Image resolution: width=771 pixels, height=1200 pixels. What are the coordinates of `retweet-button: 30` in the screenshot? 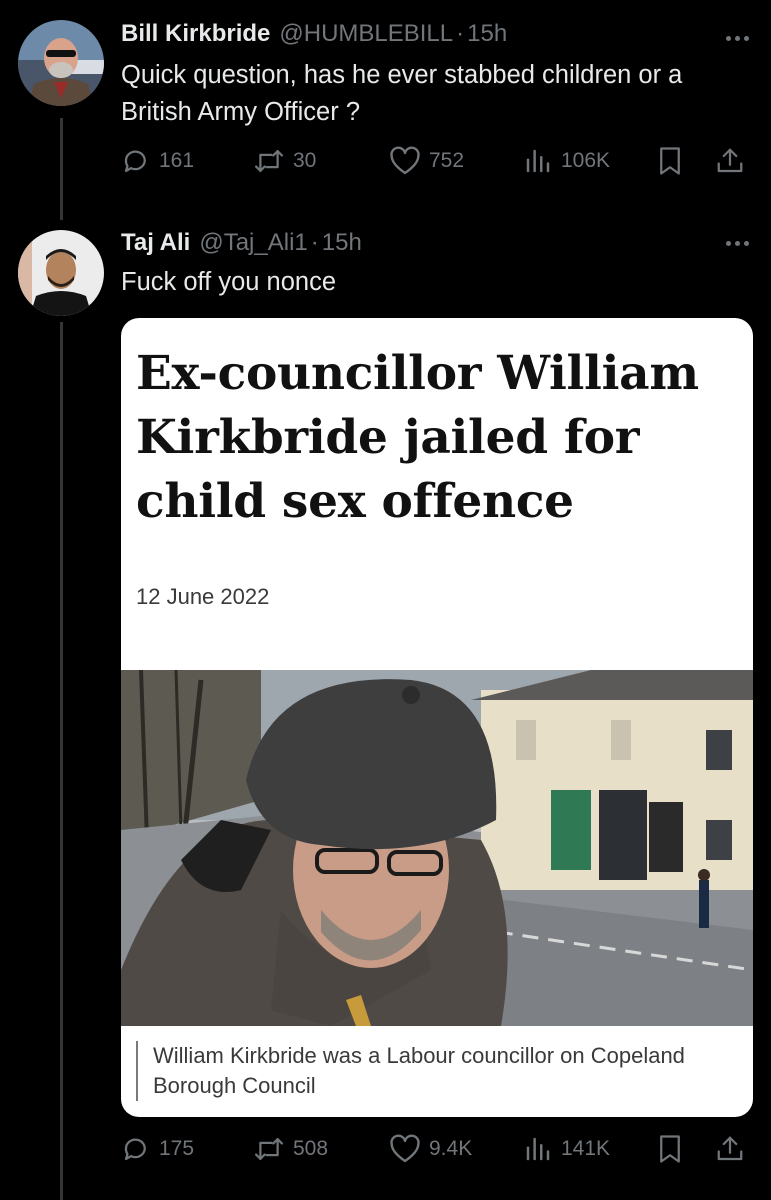 It's located at (284, 161).